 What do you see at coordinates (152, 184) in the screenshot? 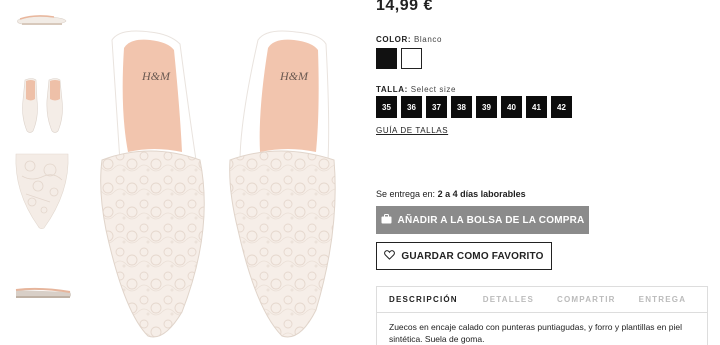
I see `left-shoe: H&M` at bounding box center [152, 184].